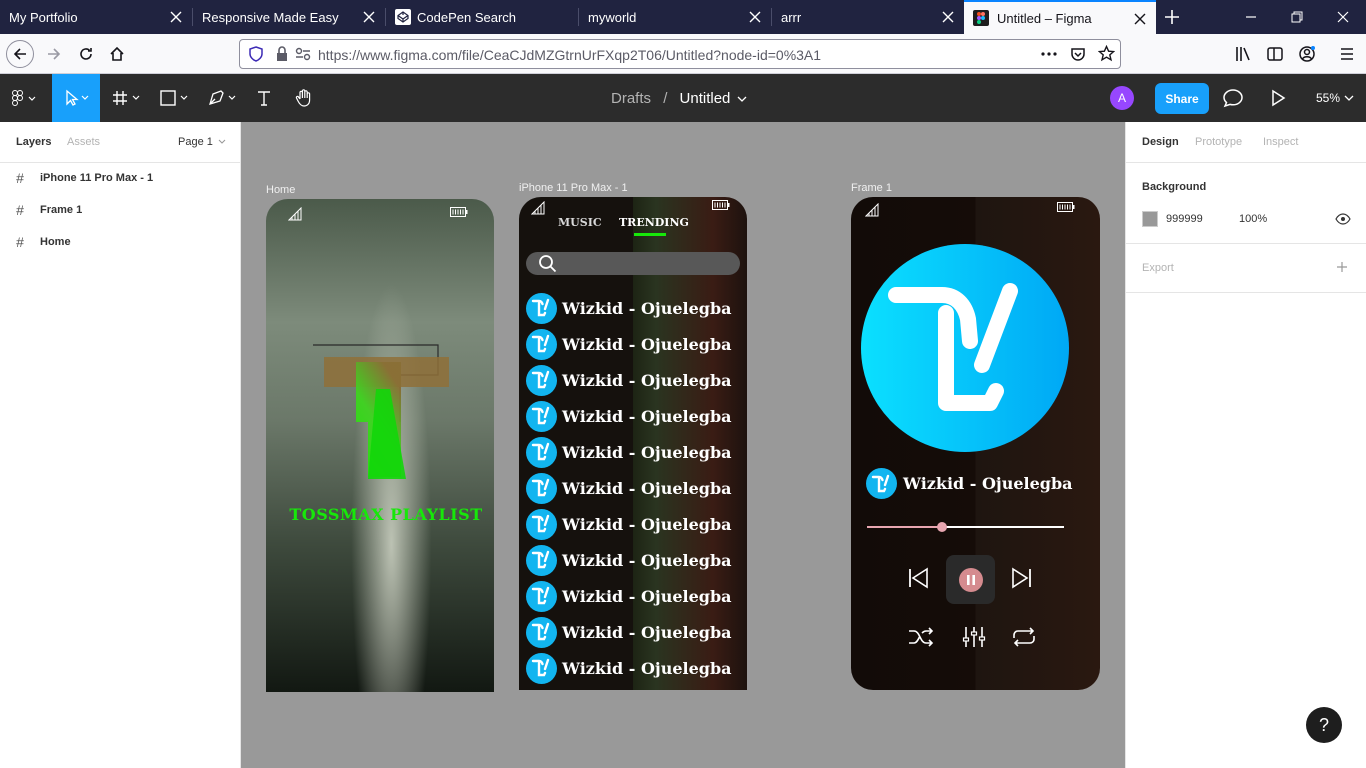 This screenshot has height=768, width=1366. Describe the element at coordinates (289, 17) in the screenshot. I see `browser-tab: Responsive Made Easy` at that location.